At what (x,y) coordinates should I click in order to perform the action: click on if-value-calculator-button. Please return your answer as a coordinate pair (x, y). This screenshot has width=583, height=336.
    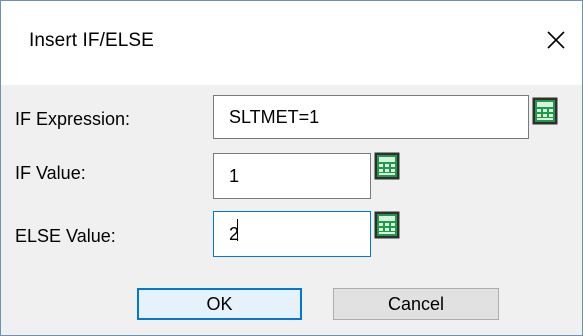
    Looking at the image, I should click on (387, 166).